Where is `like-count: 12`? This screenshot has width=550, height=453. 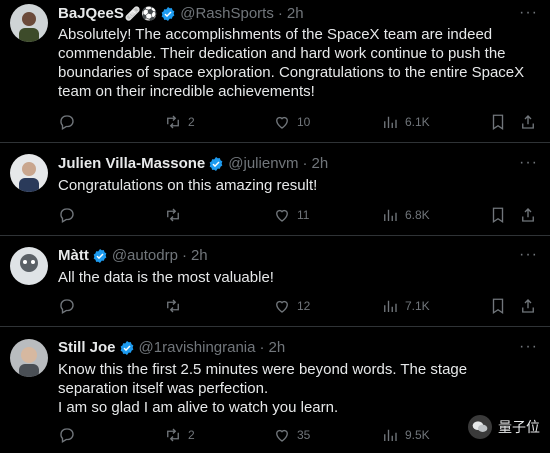
like-count: 12 is located at coordinates (304, 306).